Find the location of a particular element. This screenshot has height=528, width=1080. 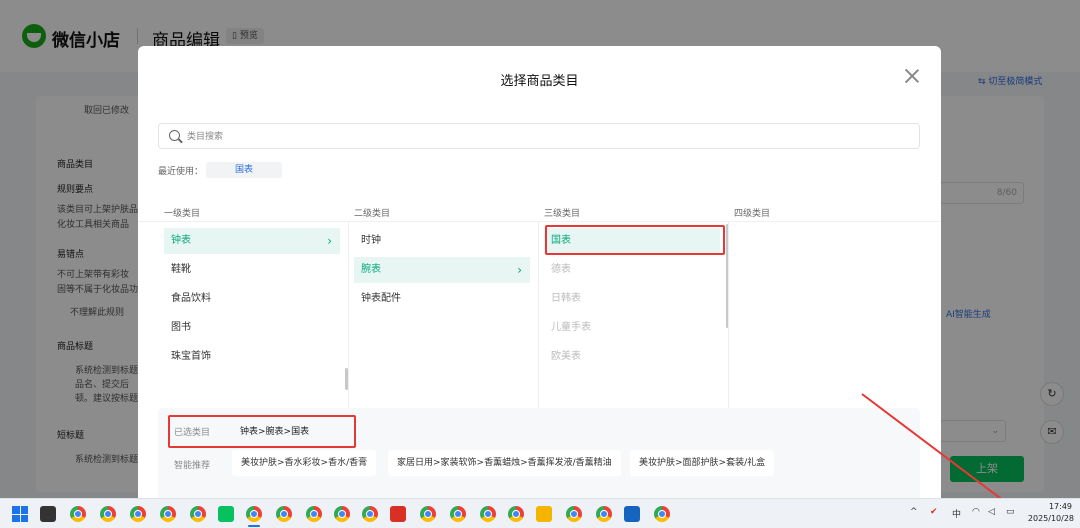

level3-item: 日韩表 is located at coordinates (632, 299).